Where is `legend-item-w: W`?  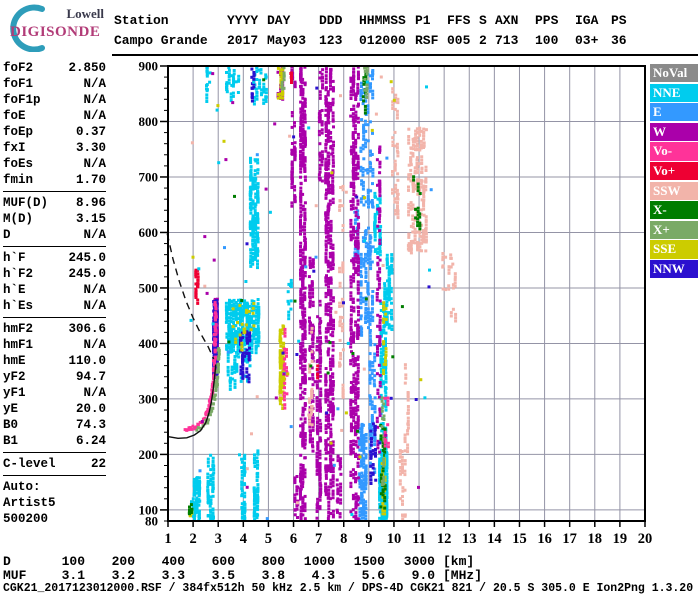 legend-item-w: W is located at coordinates (674, 132).